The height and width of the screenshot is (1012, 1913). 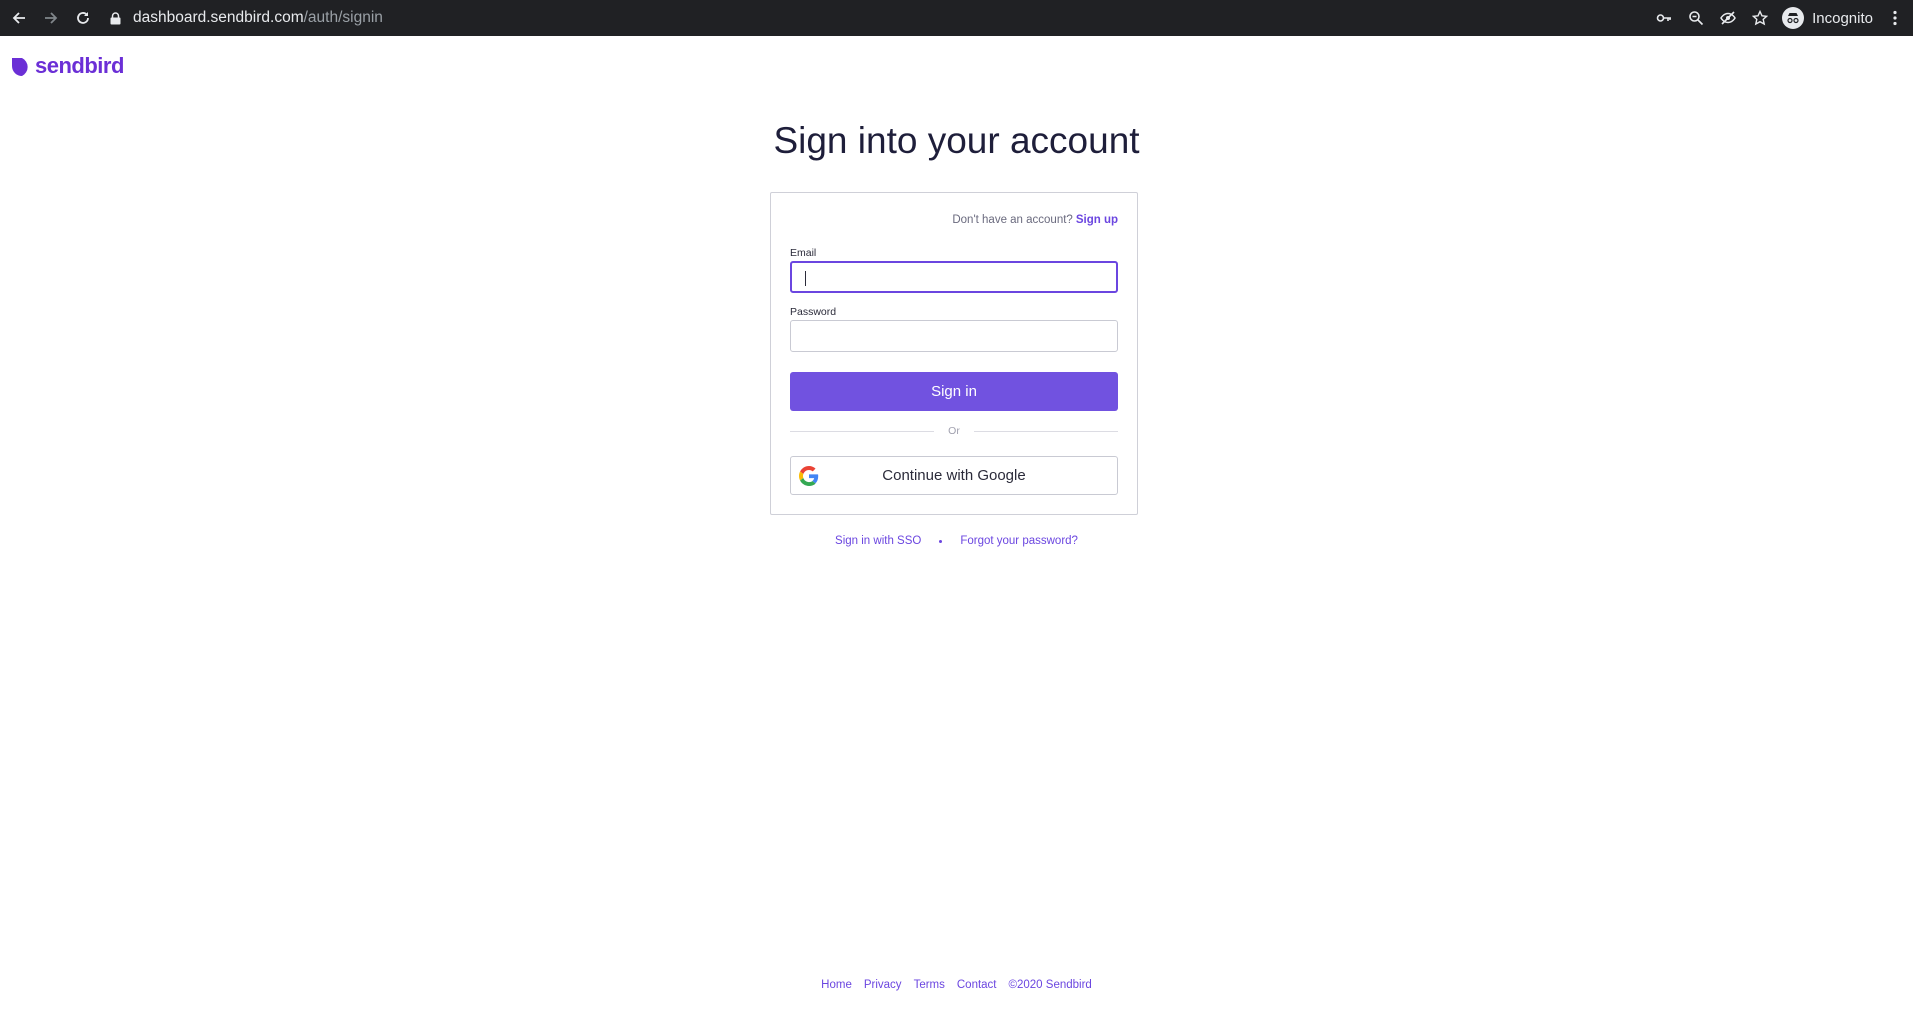 I want to click on brand-name: sendbird, so click(x=79, y=65).